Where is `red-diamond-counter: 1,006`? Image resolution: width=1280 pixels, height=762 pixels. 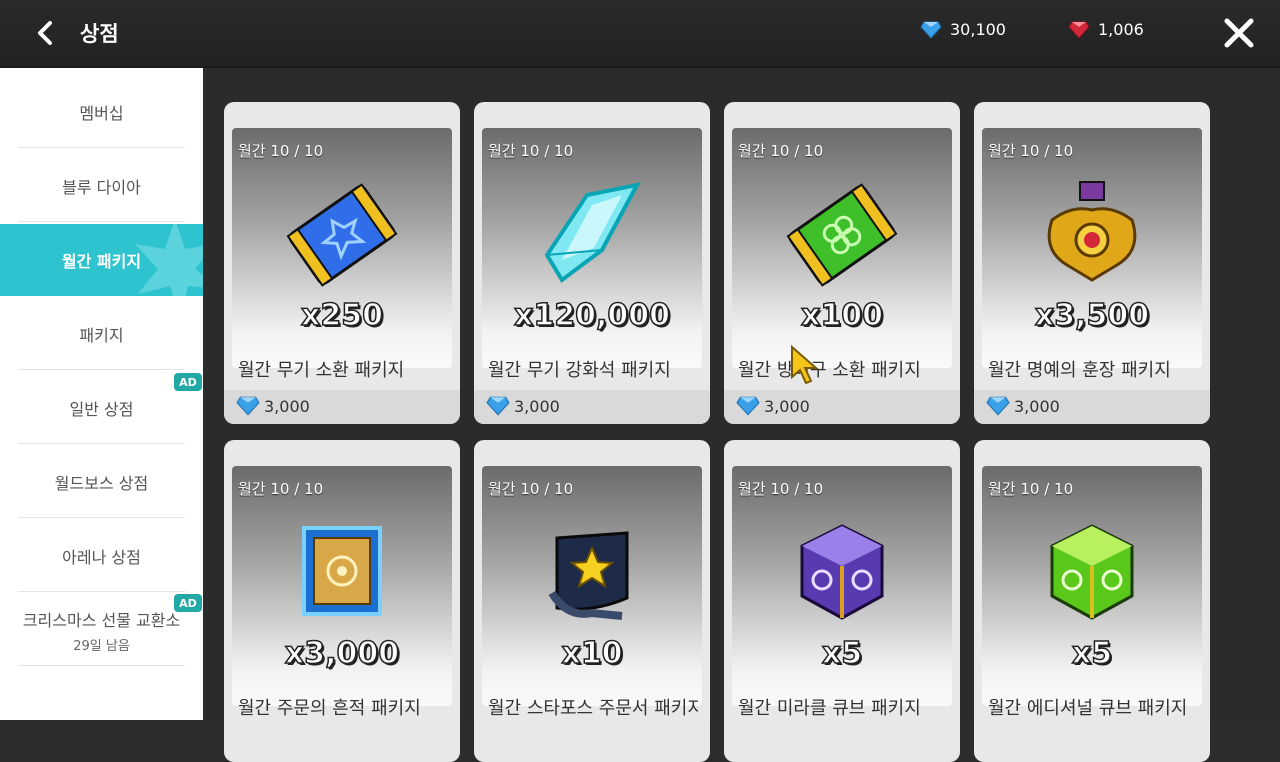
red-diamond-counter: 1,006 is located at coordinates (1106, 29).